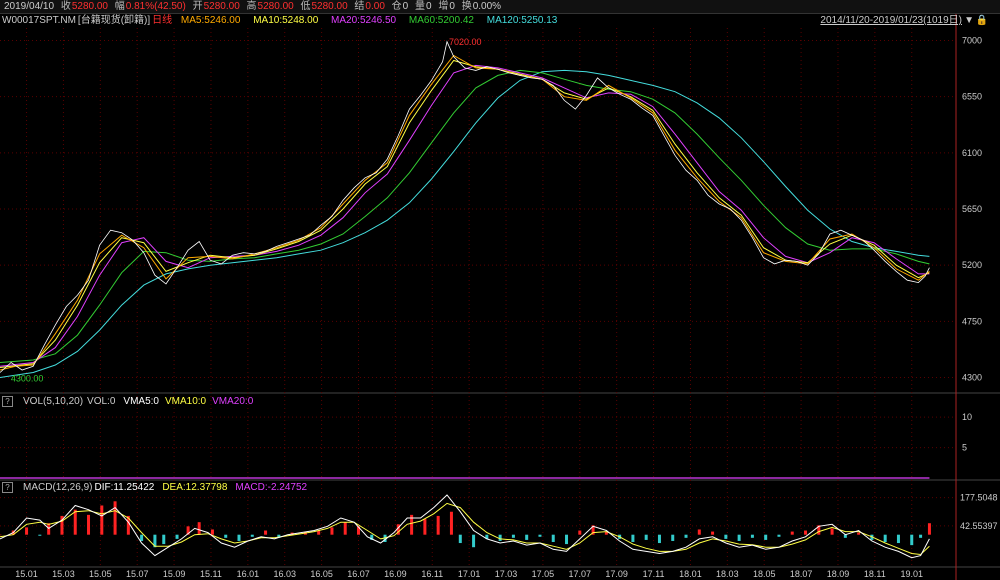  What do you see at coordinates (211, 574) in the screenshot?
I see `x-tick-label: 15.11` at bounding box center [211, 574].